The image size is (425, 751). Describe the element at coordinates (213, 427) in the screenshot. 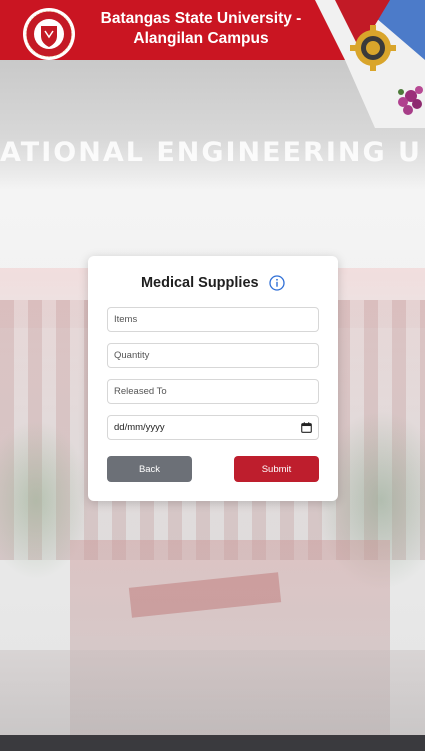

I see `date-input: dd/mm/yyyy` at that location.